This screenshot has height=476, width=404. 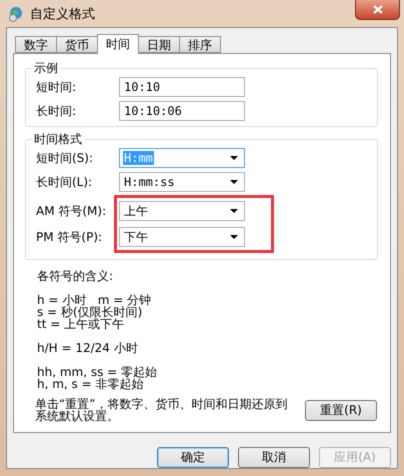 I want to click on sample-field: 10:10, so click(x=182, y=87).